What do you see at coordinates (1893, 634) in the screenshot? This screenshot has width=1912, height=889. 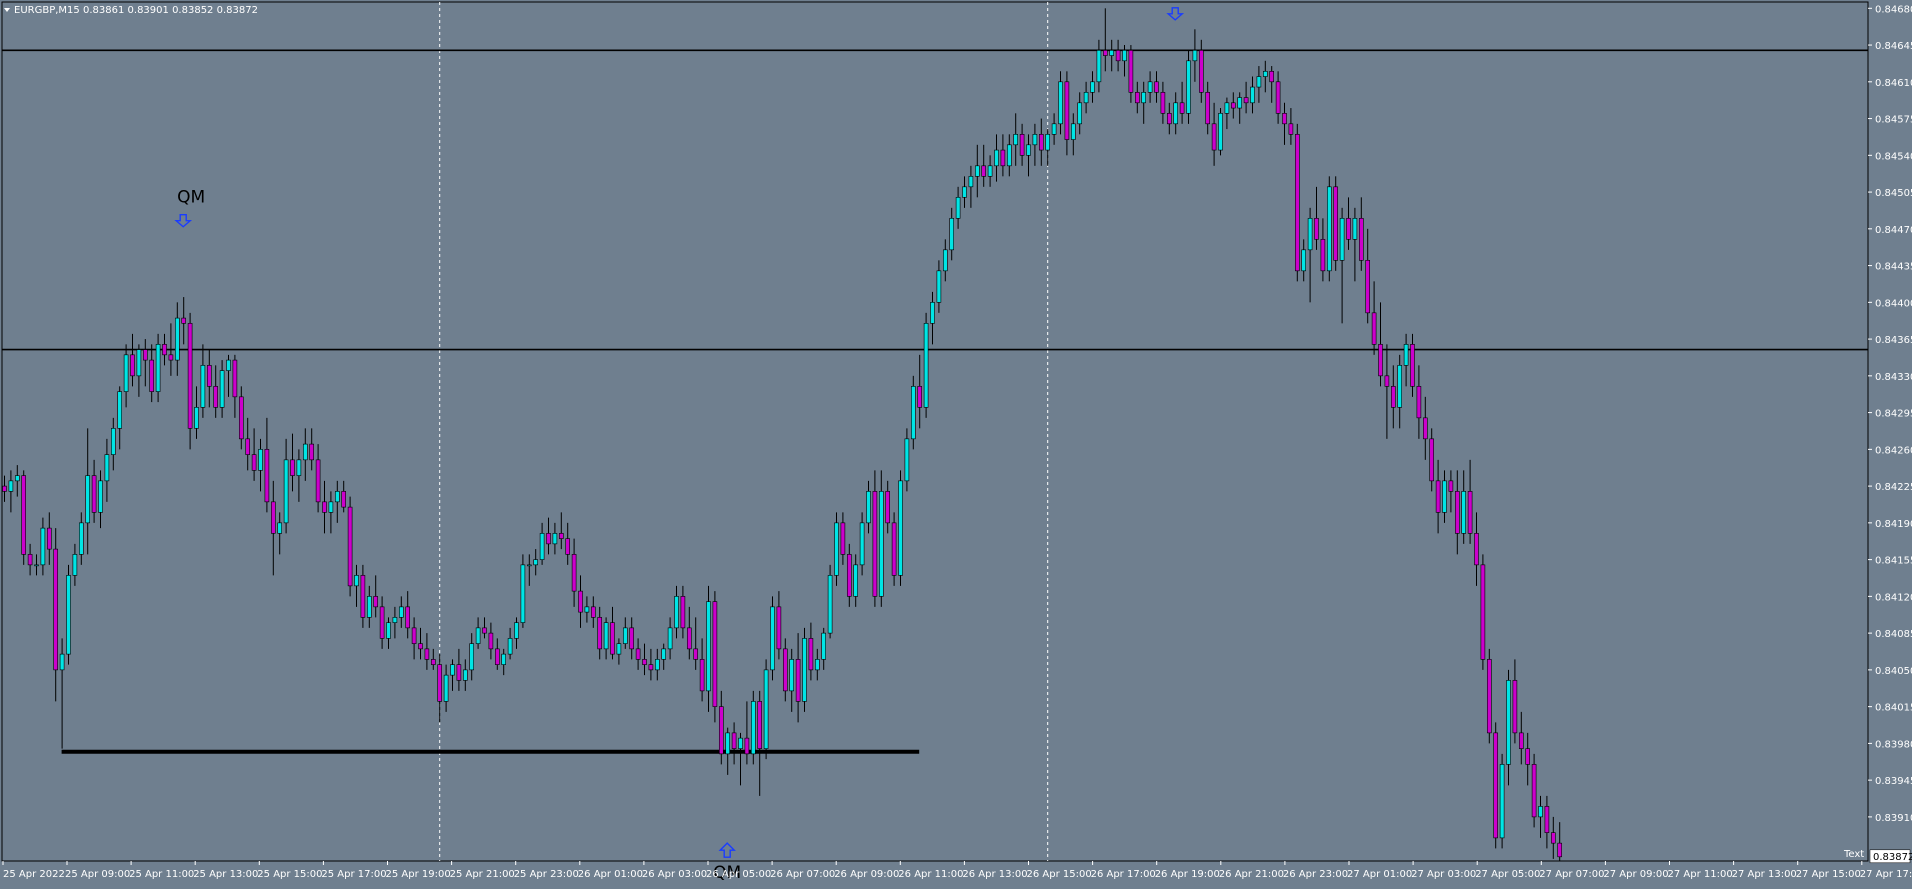 I see `price-tick-label: 0.84085` at bounding box center [1893, 634].